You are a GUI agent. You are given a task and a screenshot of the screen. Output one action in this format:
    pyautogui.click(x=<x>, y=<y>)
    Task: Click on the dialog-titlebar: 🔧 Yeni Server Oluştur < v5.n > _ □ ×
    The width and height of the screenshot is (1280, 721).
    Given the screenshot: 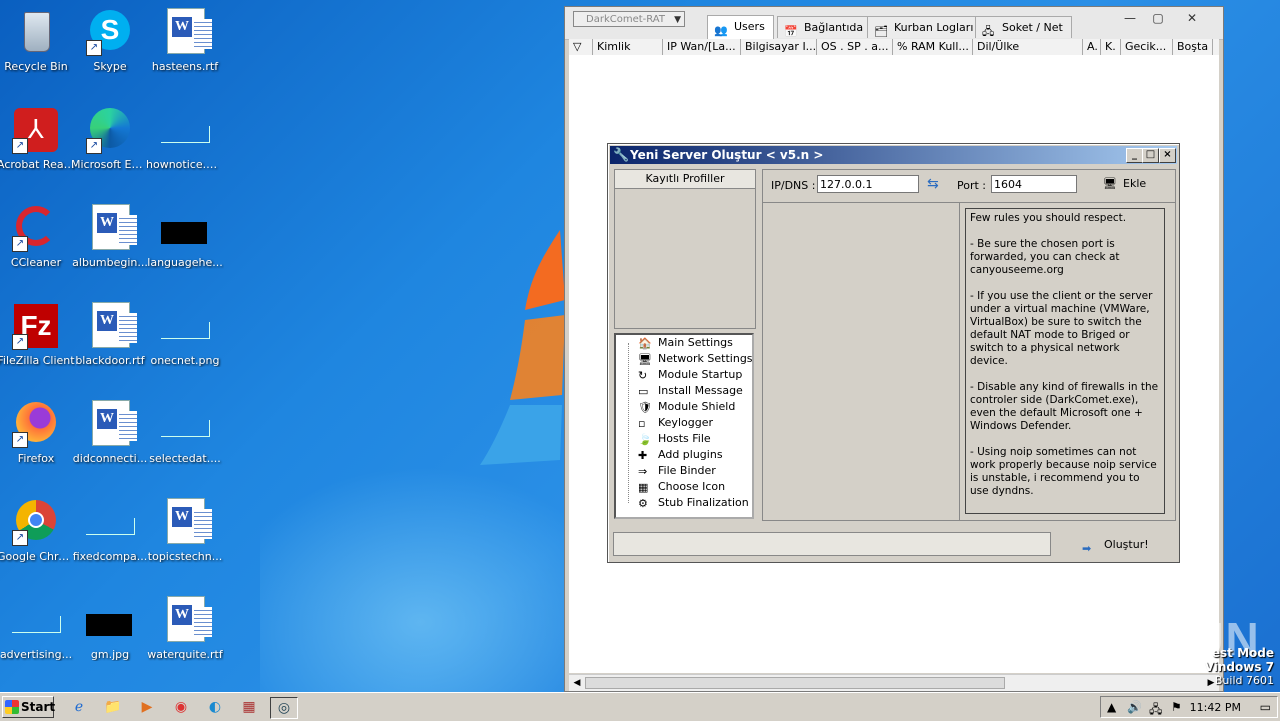 What is the action you would take?
    pyautogui.click(x=893, y=155)
    